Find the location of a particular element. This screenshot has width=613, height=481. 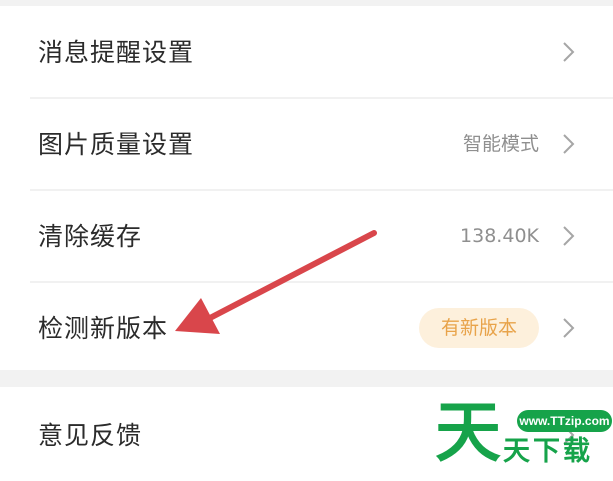

watermark-logo: 天 www.TTzip.com 天下载 is located at coordinates (523, 433).